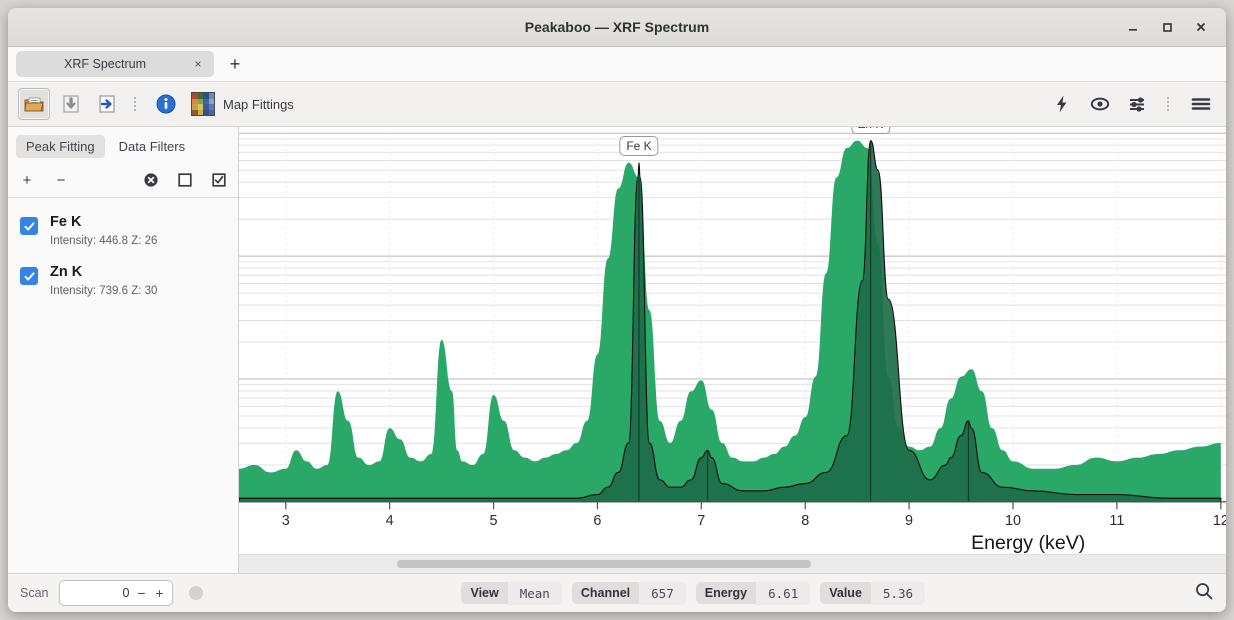 The image size is (1234, 620). I want to click on element-name: Fe K, so click(66, 222).